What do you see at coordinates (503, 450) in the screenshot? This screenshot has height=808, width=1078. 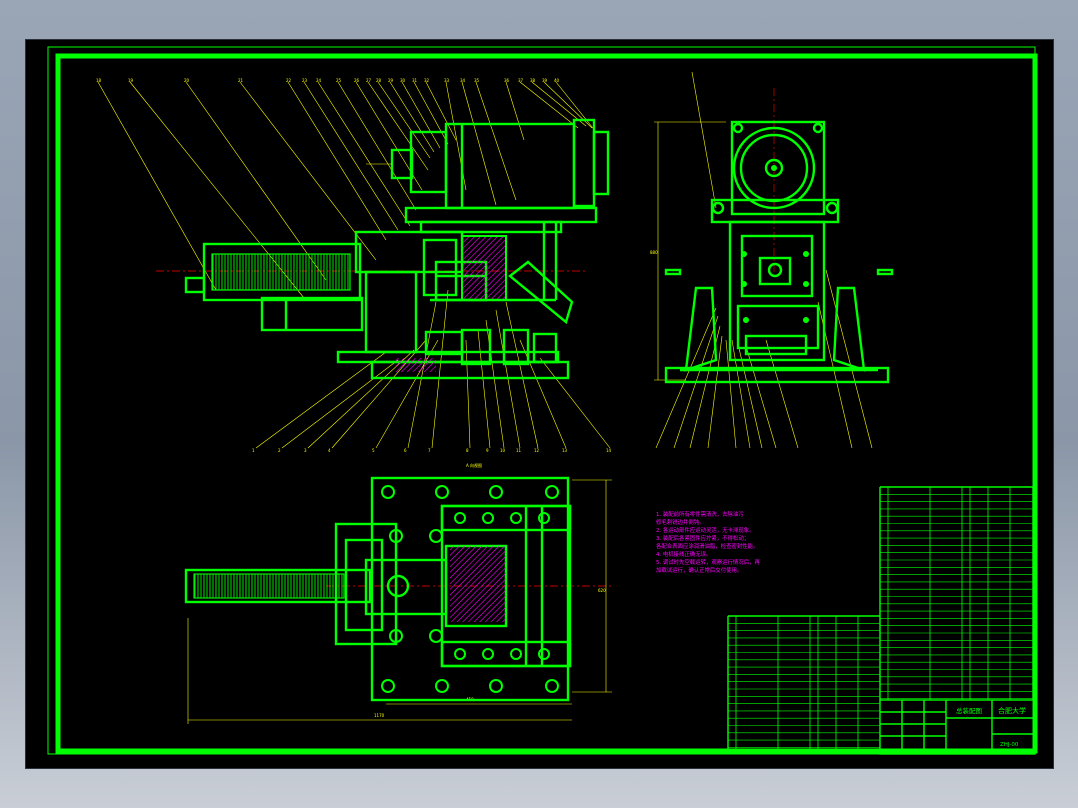 I see `svg-text: 10` at bounding box center [503, 450].